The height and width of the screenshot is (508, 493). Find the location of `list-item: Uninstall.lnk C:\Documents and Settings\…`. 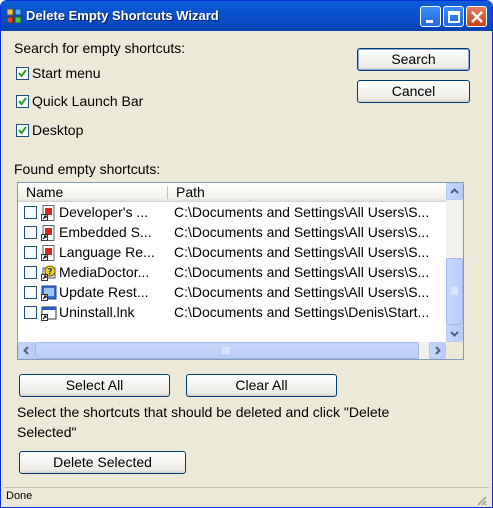

list-item: Uninstall.lnk C:\Documents and Settings\… is located at coordinates (232, 313).